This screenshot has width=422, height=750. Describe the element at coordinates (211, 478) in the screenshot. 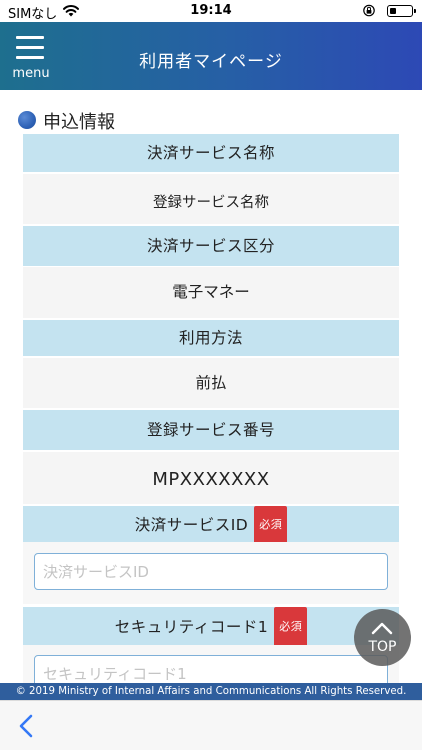

I see `service-number-value: MPXXXXXXX` at that location.